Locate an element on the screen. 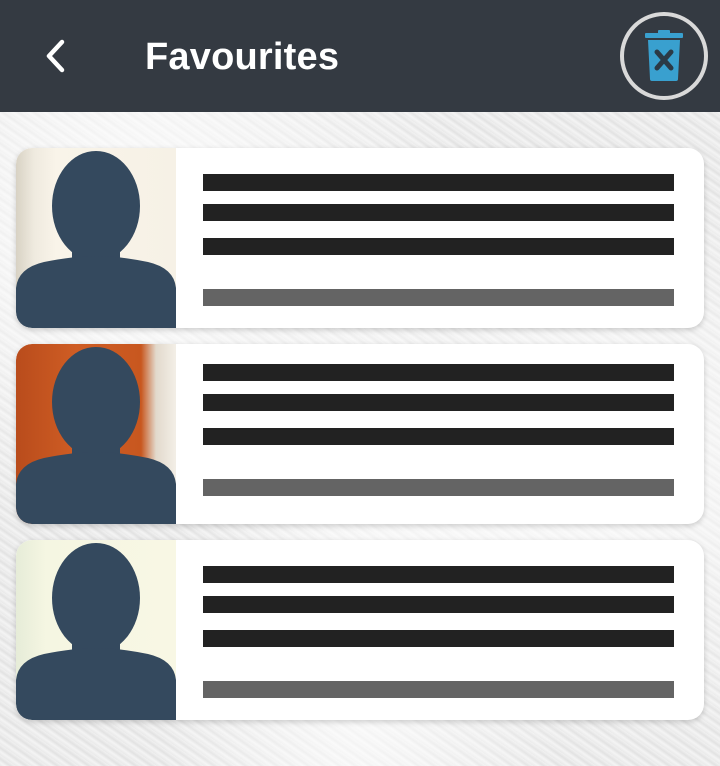 The height and width of the screenshot is (766, 720). back-button is located at coordinates (56, 56).